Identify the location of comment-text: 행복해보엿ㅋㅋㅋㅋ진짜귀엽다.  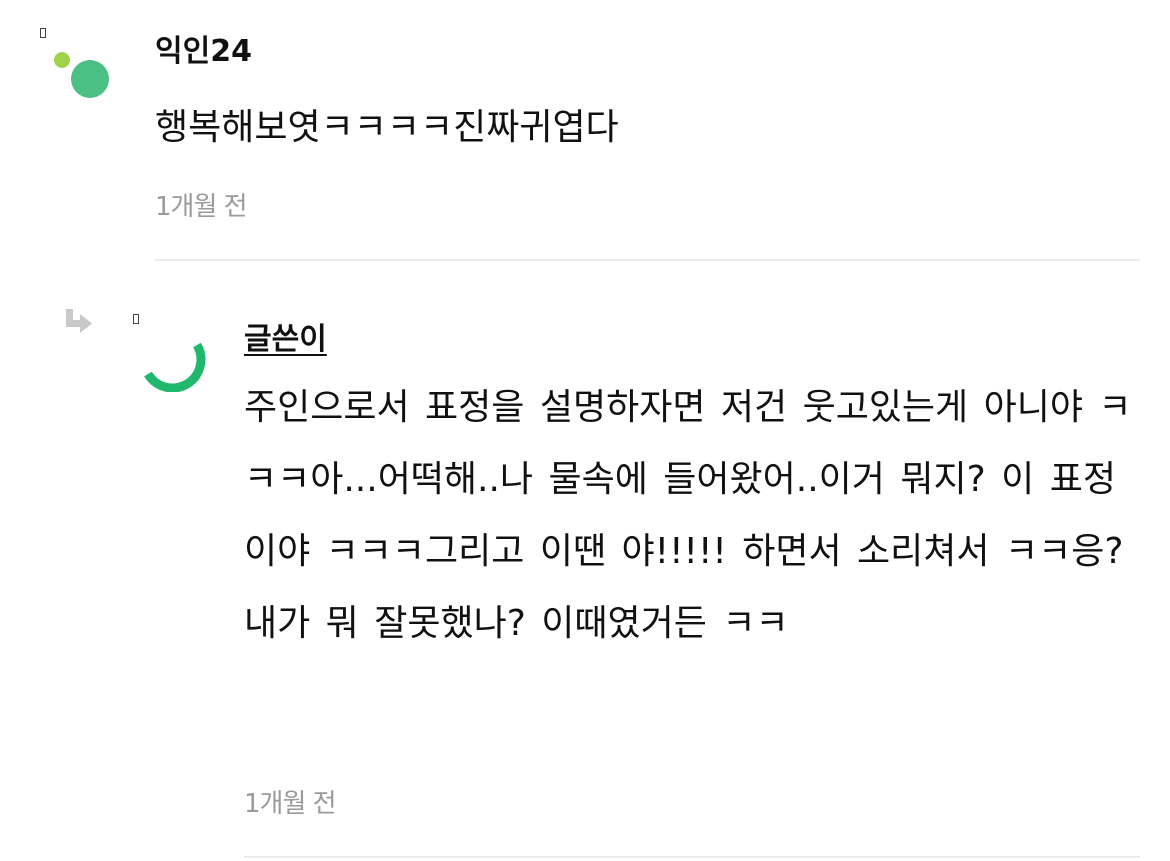
(387, 127).